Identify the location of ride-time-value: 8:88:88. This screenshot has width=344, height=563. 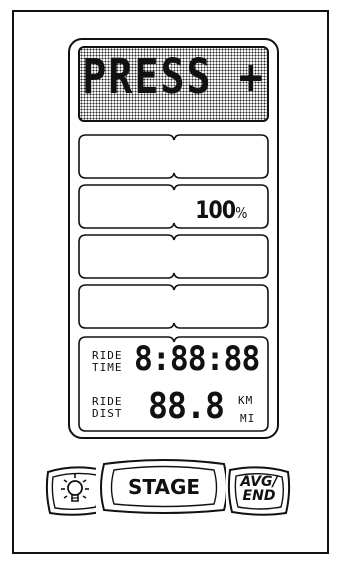
(197, 359).